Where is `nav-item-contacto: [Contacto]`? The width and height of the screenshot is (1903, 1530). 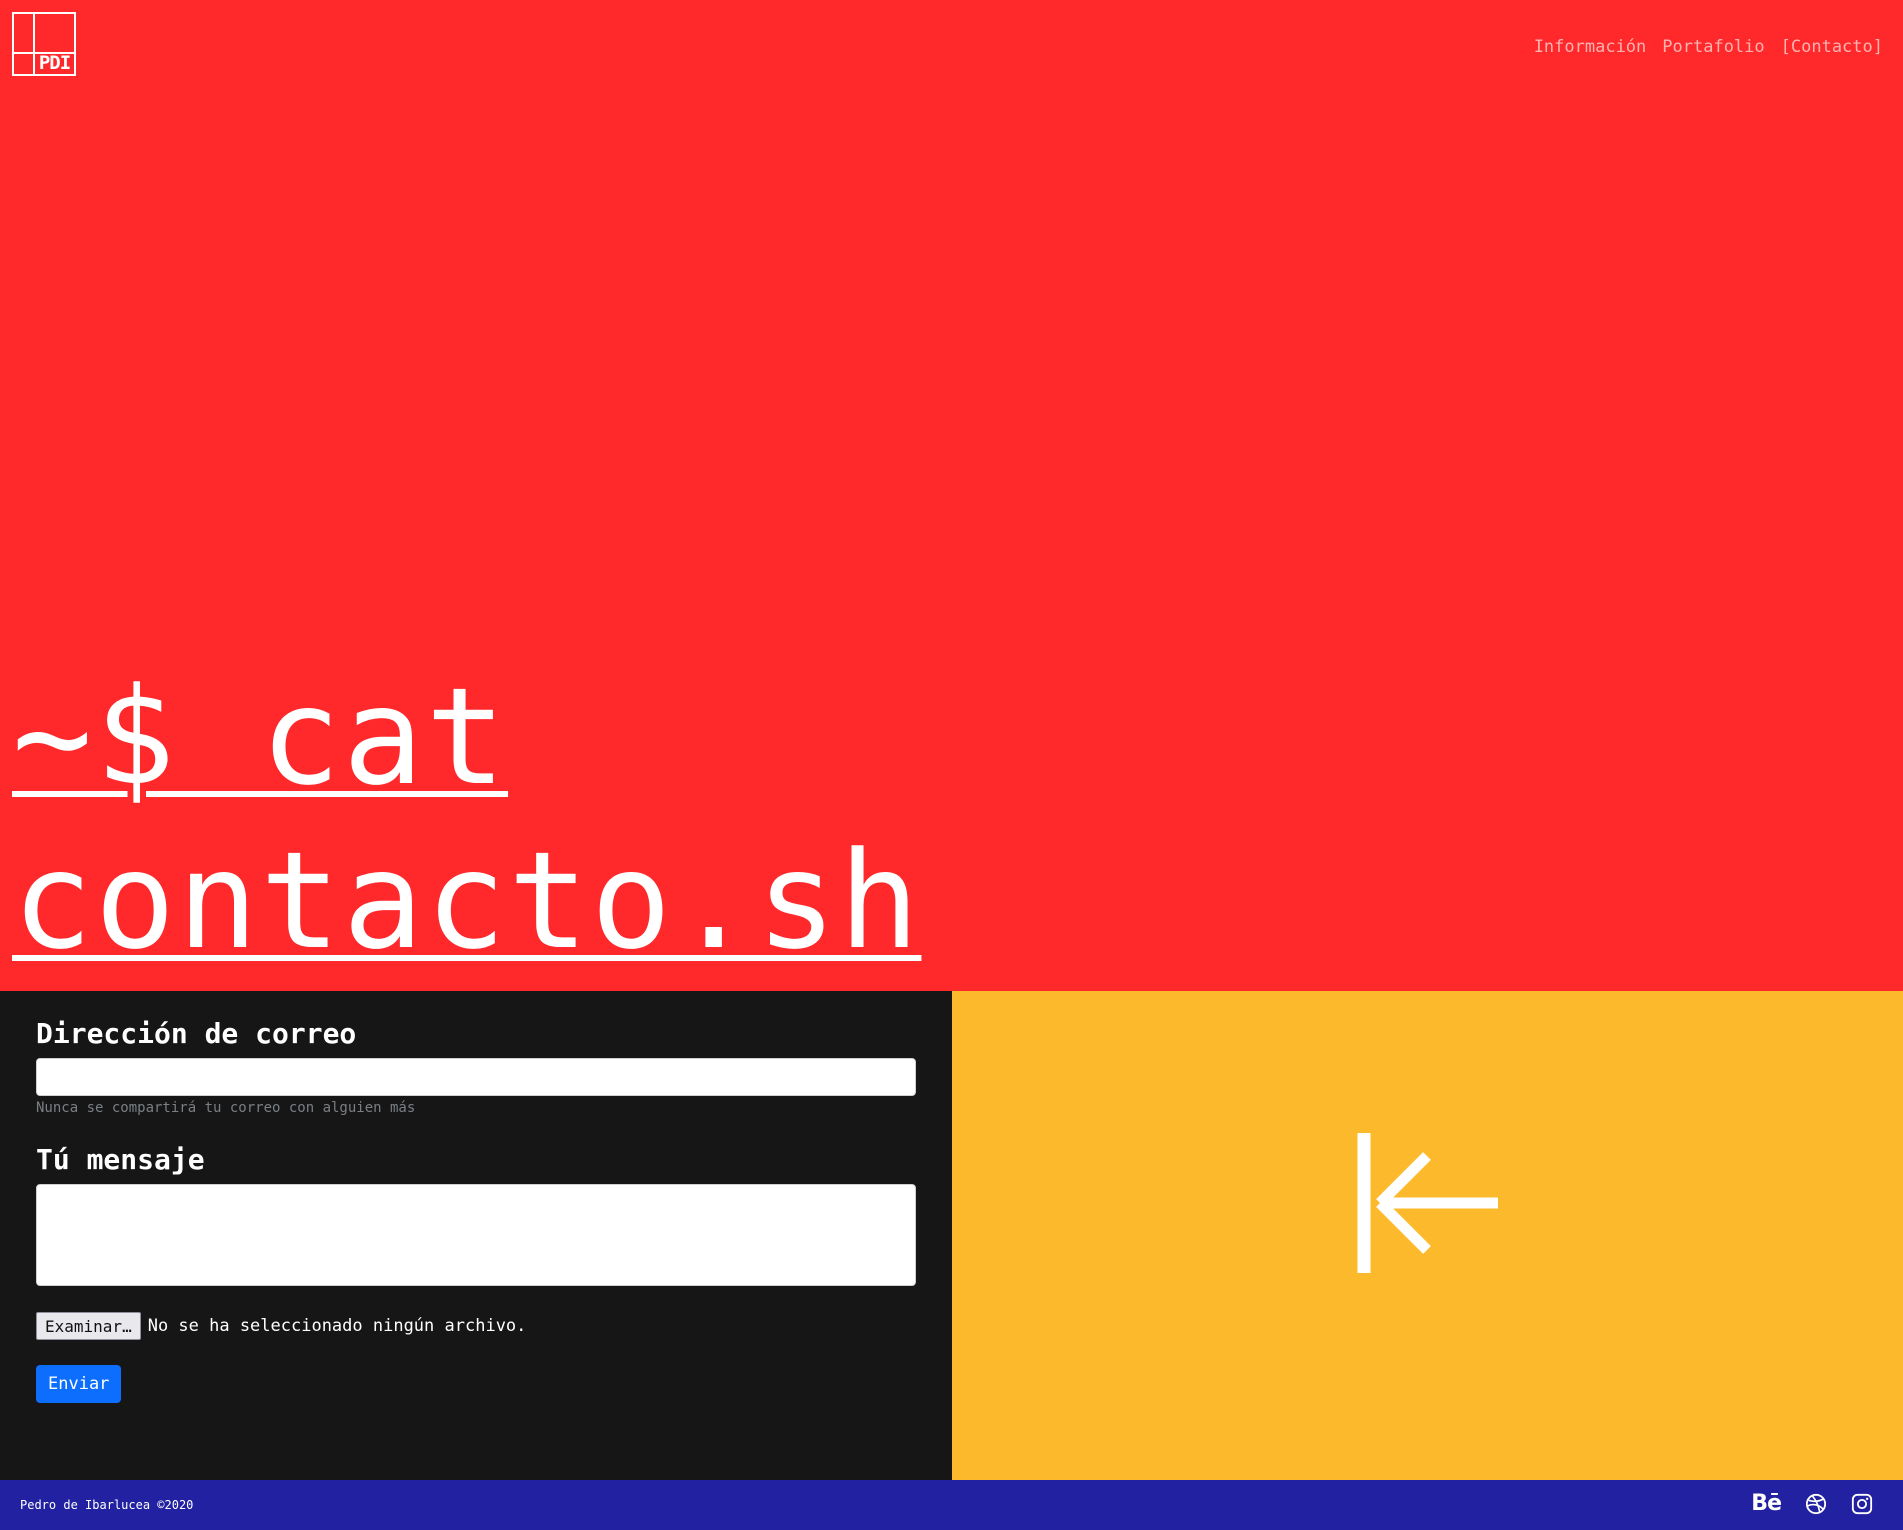 nav-item-contacto: [Contacto] is located at coordinates (1832, 47).